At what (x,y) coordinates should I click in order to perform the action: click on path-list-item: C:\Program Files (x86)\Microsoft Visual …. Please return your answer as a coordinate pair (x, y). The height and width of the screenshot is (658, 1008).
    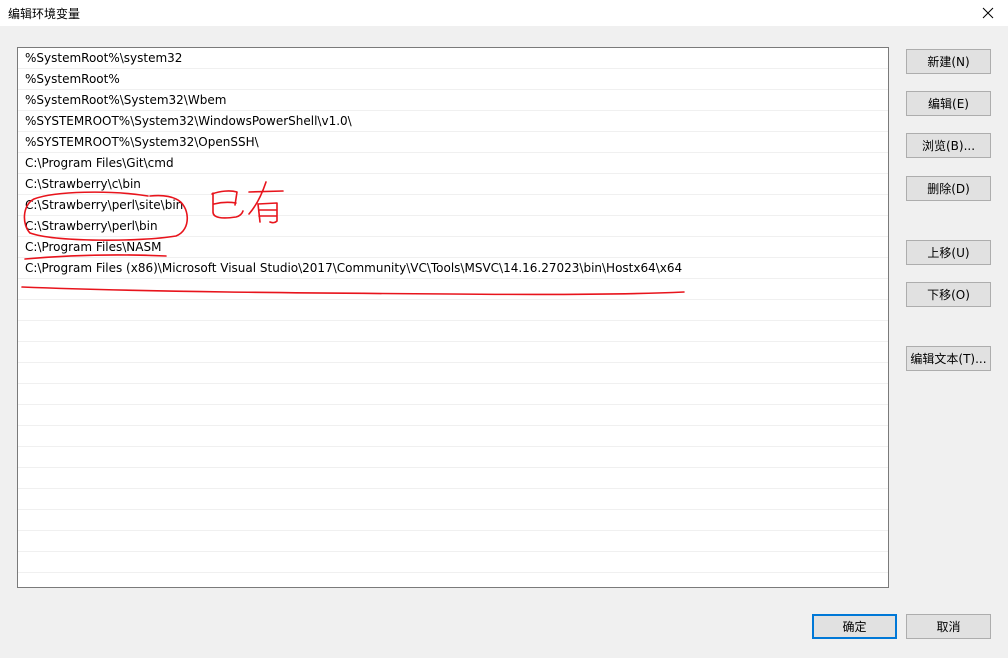
    Looking at the image, I should click on (453, 268).